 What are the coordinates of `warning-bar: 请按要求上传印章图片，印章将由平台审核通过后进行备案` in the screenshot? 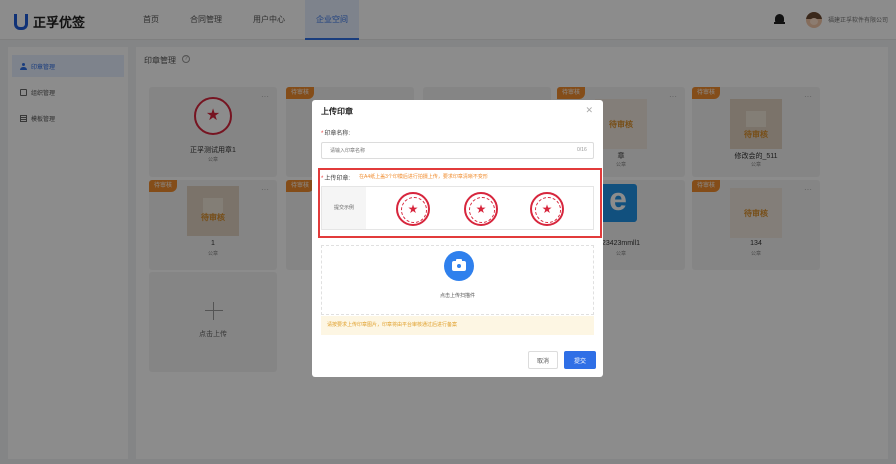 It's located at (457, 325).